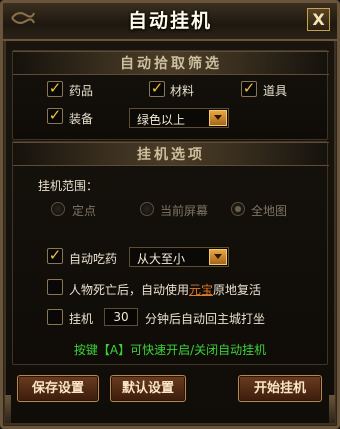 The height and width of the screenshot is (429, 340). Describe the element at coordinates (121, 317) in the screenshot. I see `minutes-input: 30` at that location.